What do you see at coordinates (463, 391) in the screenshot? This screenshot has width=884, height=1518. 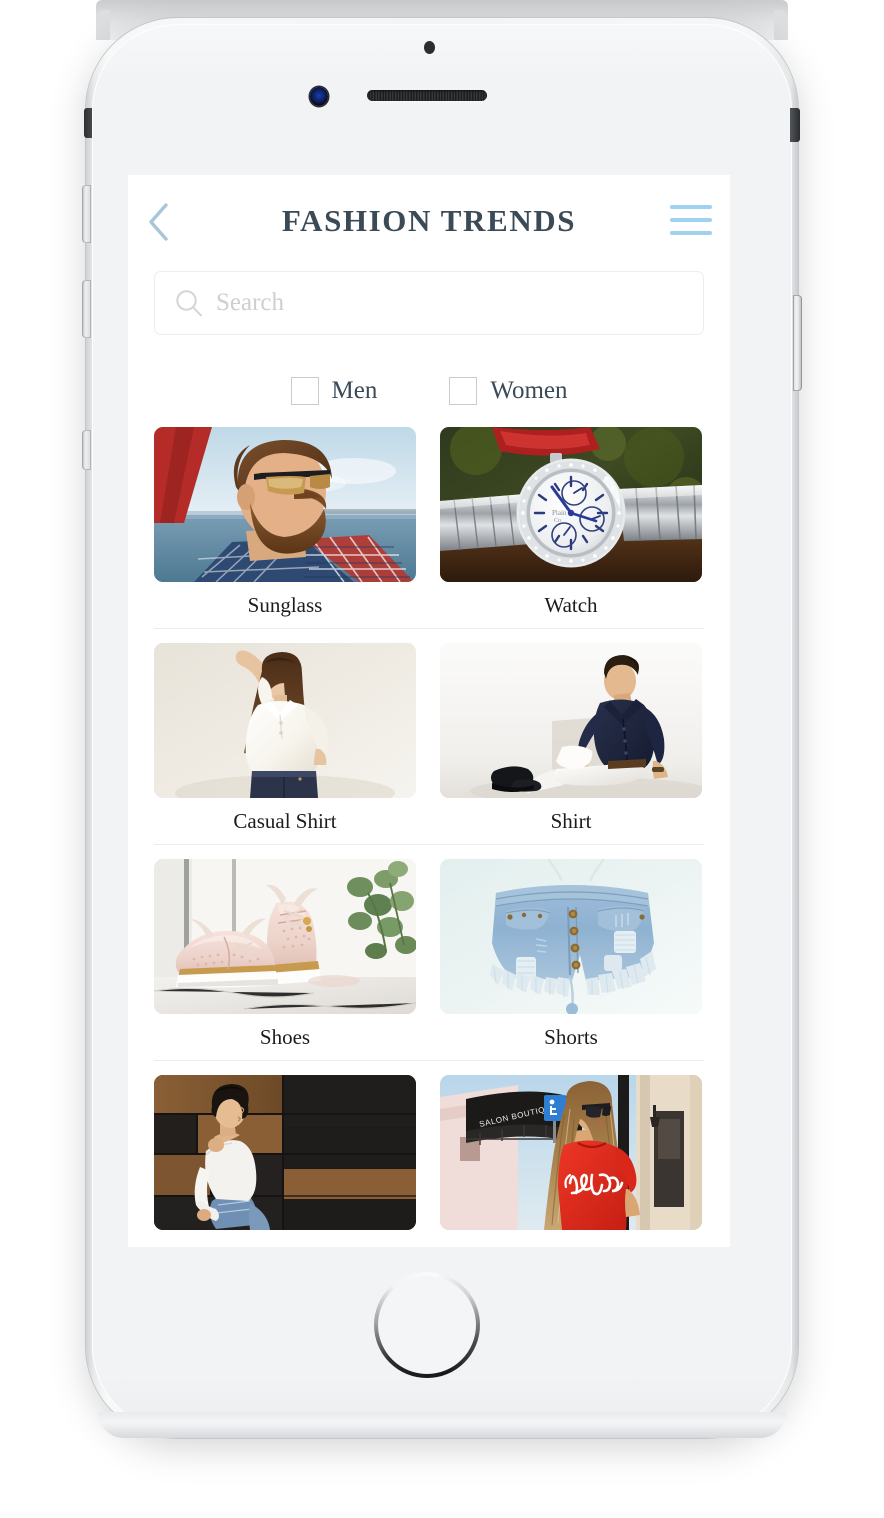 I see `checkbox-women` at bounding box center [463, 391].